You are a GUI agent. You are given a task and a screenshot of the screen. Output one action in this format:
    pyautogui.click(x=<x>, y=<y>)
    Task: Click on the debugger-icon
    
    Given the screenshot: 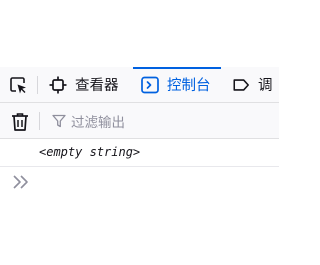 What is the action you would take?
    pyautogui.click(x=241, y=85)
    